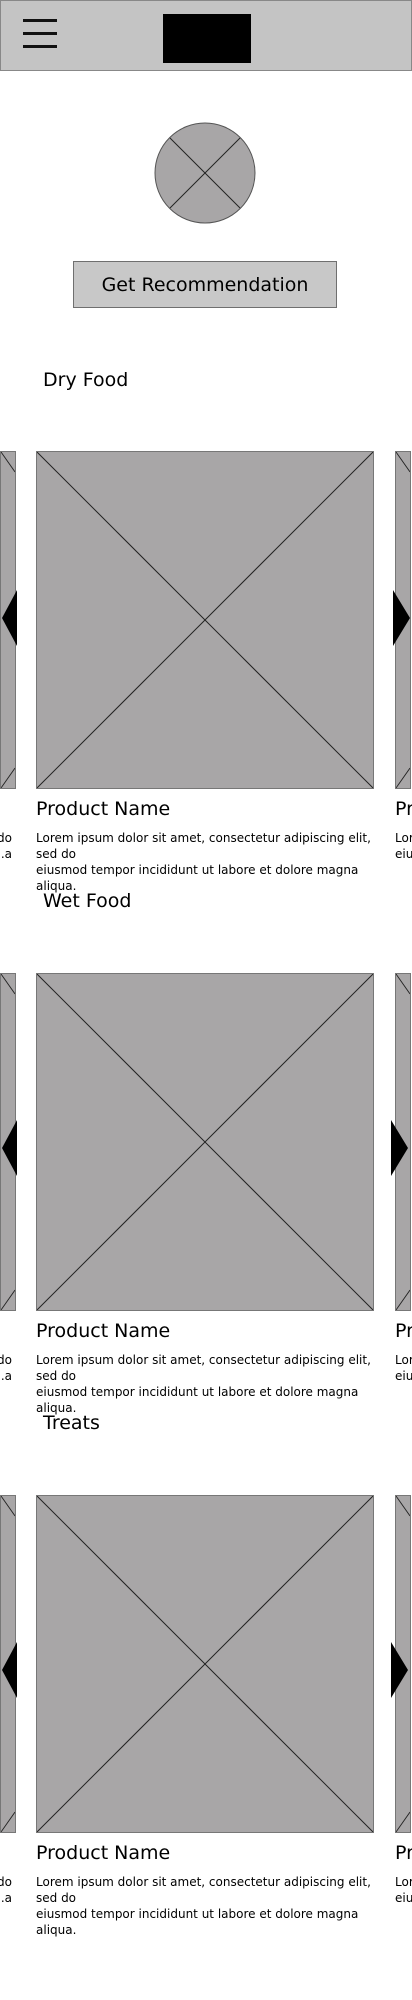 The height and width of the screenshot is (2000, 412). What do you see at coordinates (205, 173) in the screenshot?
I see `image-placeholder-icon` at bounding box center [205, 173].